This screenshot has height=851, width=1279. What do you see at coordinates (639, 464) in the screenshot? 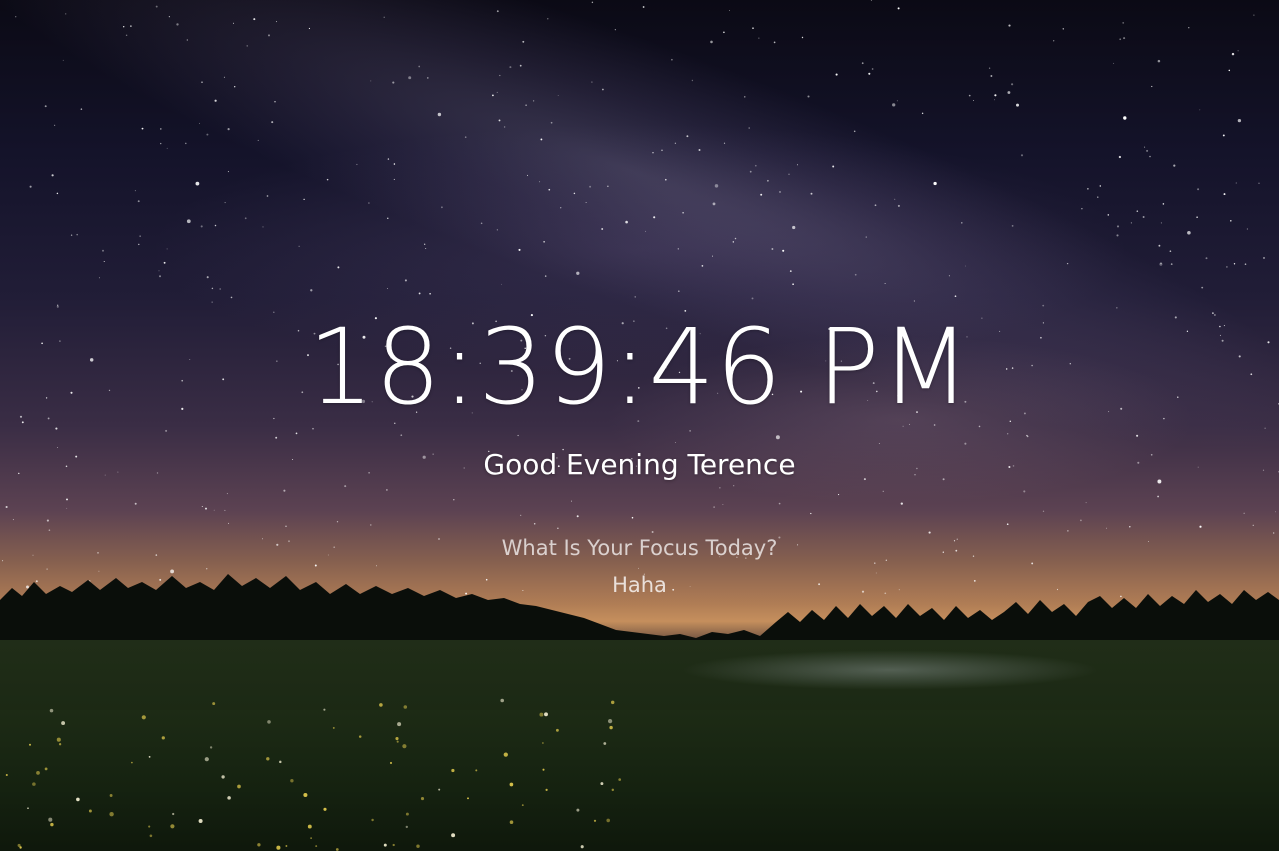
I see `greeting-text: Good Evening Terence` at bounding box center [639, 464].